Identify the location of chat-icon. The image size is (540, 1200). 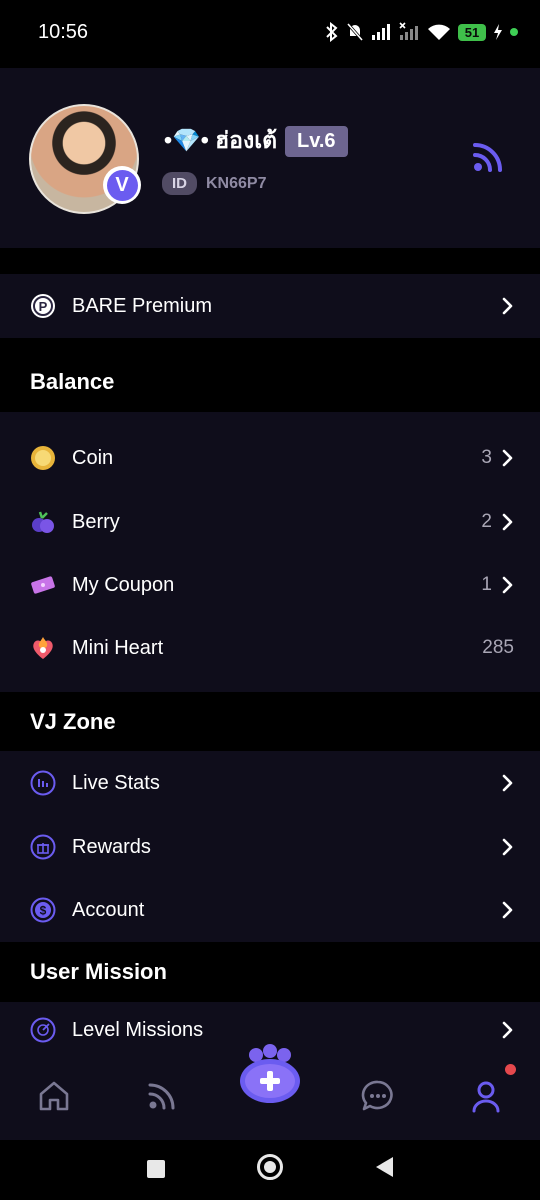
(377, 1095).